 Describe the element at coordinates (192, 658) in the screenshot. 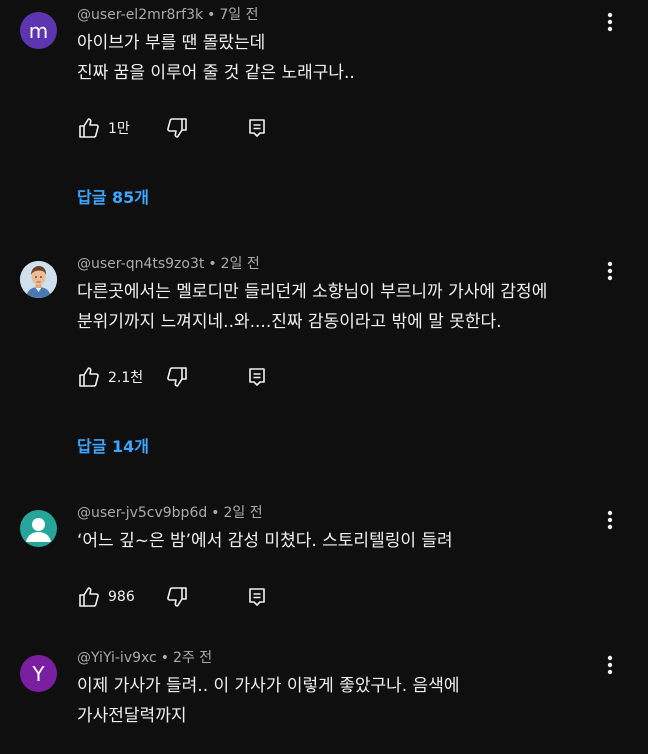

I see `comment-time: 2주 전` at that location.